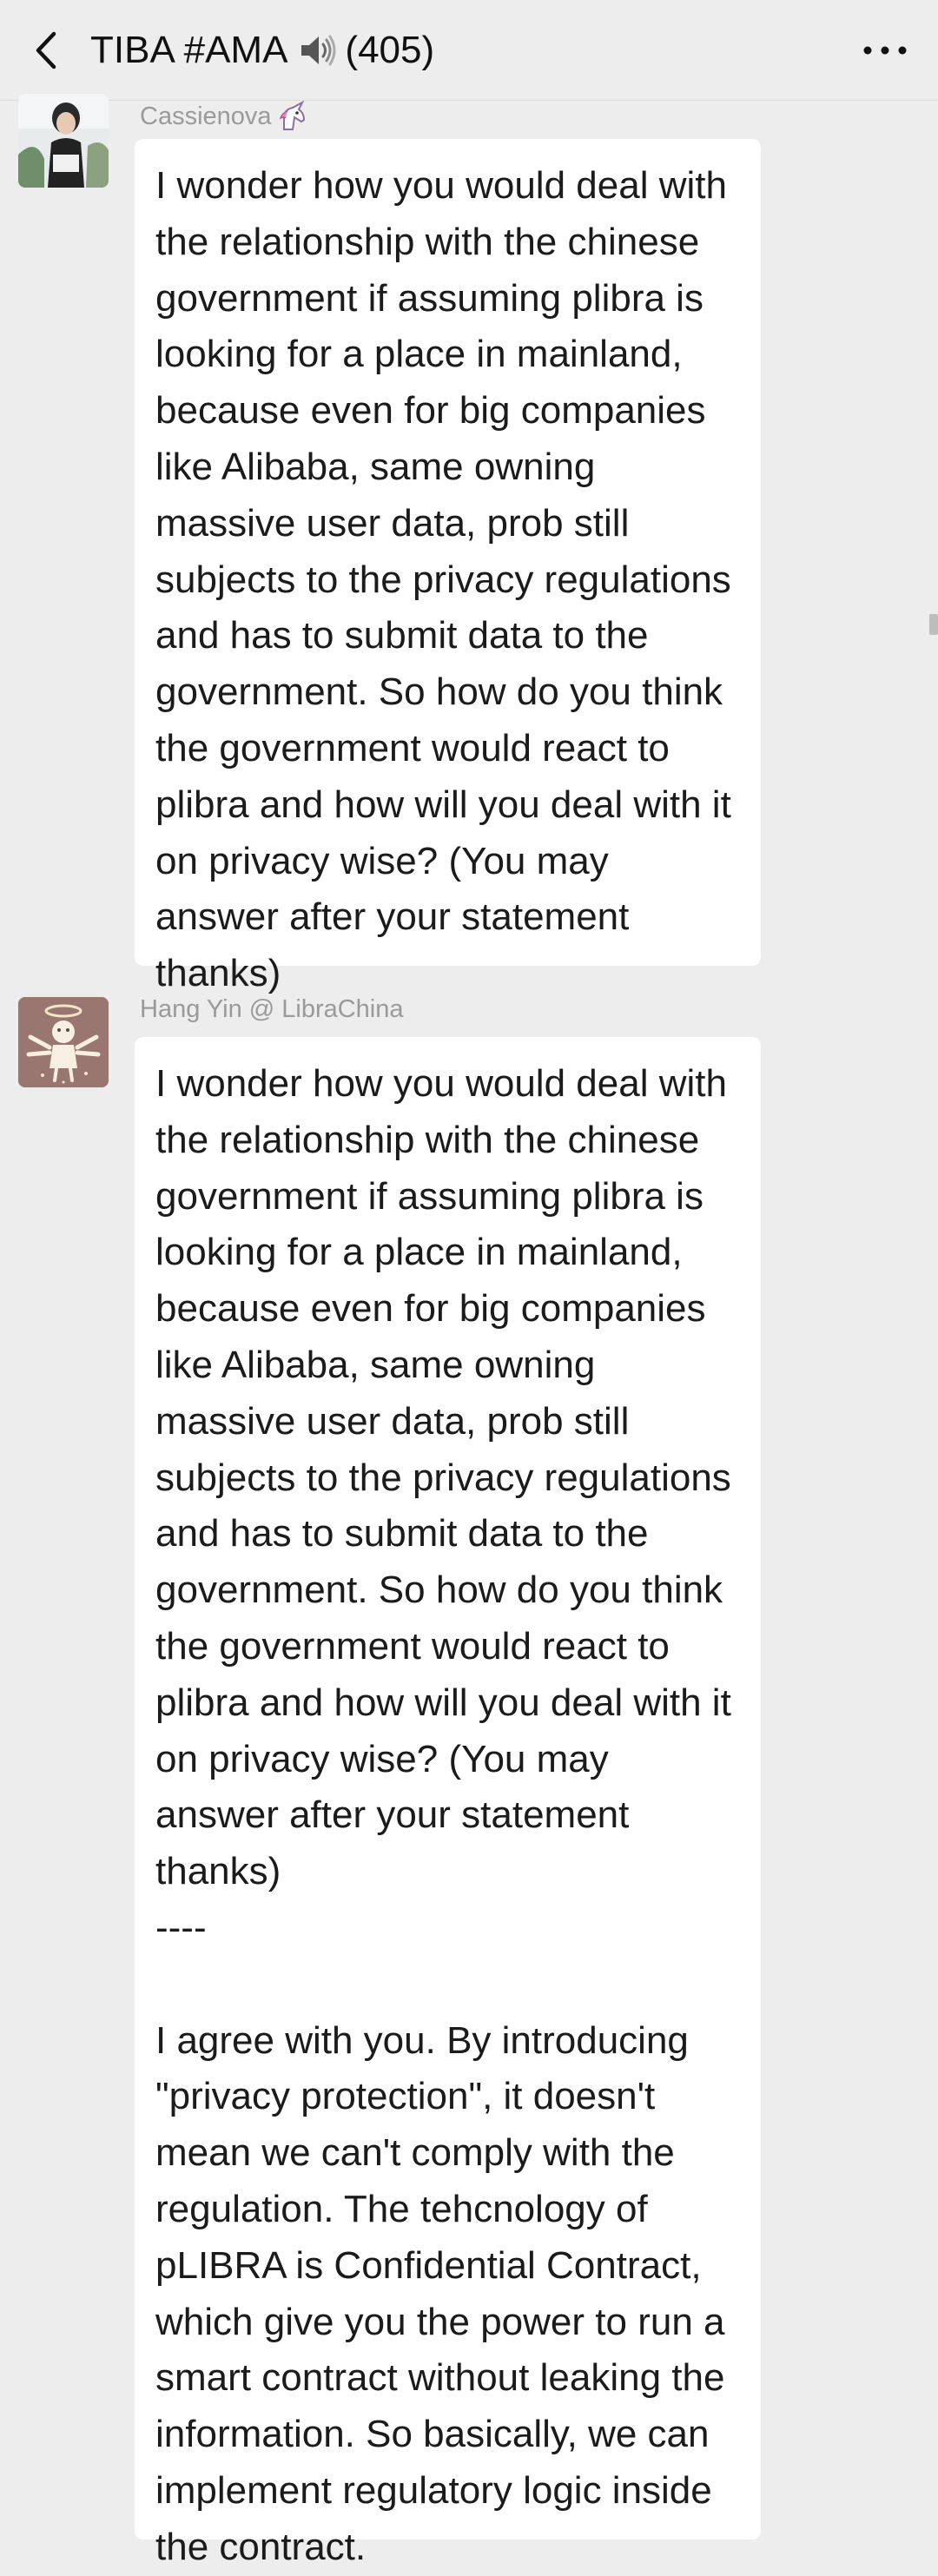 This screenshot has width=938, height=2576. I want to click on sender-name-text: Cassienova, so click(206, 116).